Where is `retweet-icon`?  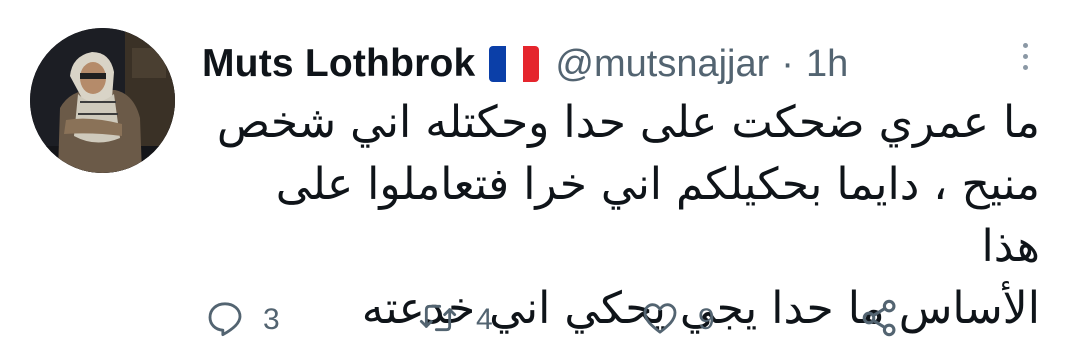
retweet-icon is located at coordinates (438, 320).